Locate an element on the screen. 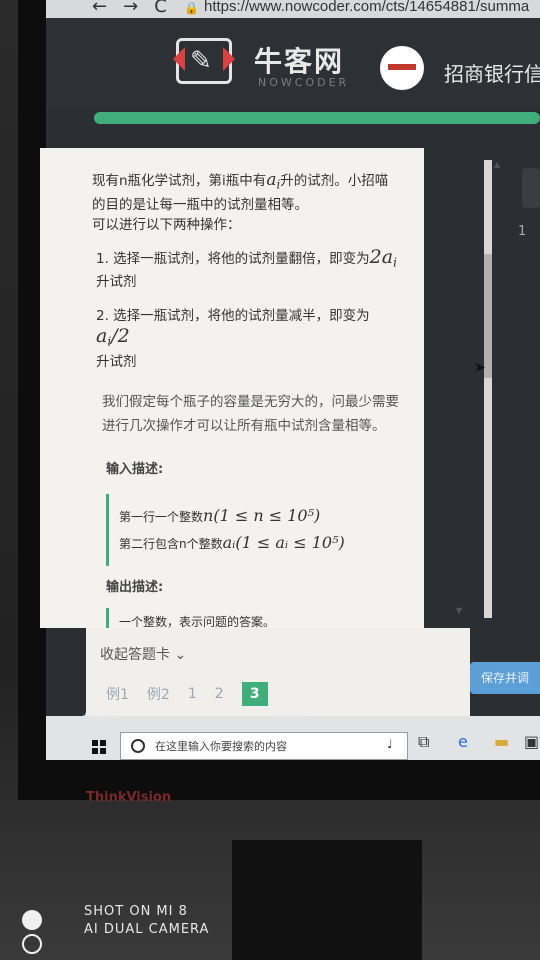 The image size is (540, 960). output-description: 一个整数，表示问题的答案。 is located at coordinates (253, 618).